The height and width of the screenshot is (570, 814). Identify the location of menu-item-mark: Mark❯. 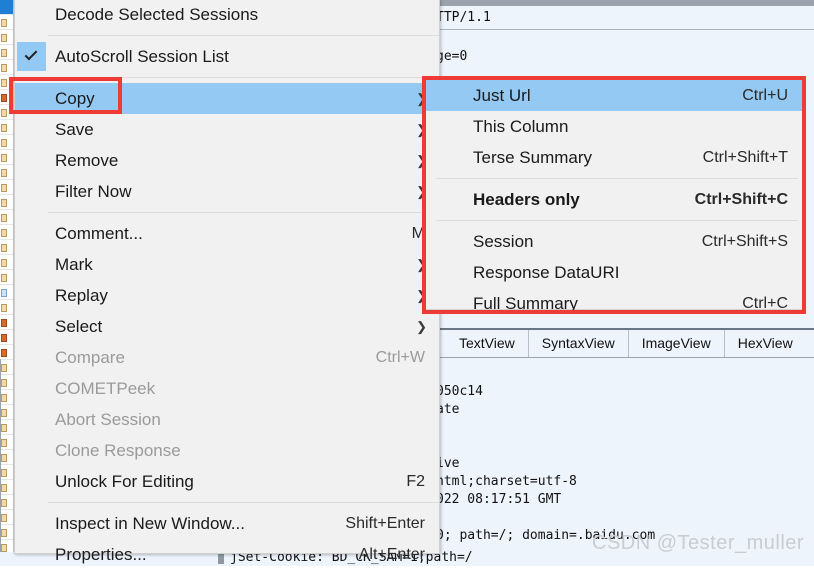
(227, 264).